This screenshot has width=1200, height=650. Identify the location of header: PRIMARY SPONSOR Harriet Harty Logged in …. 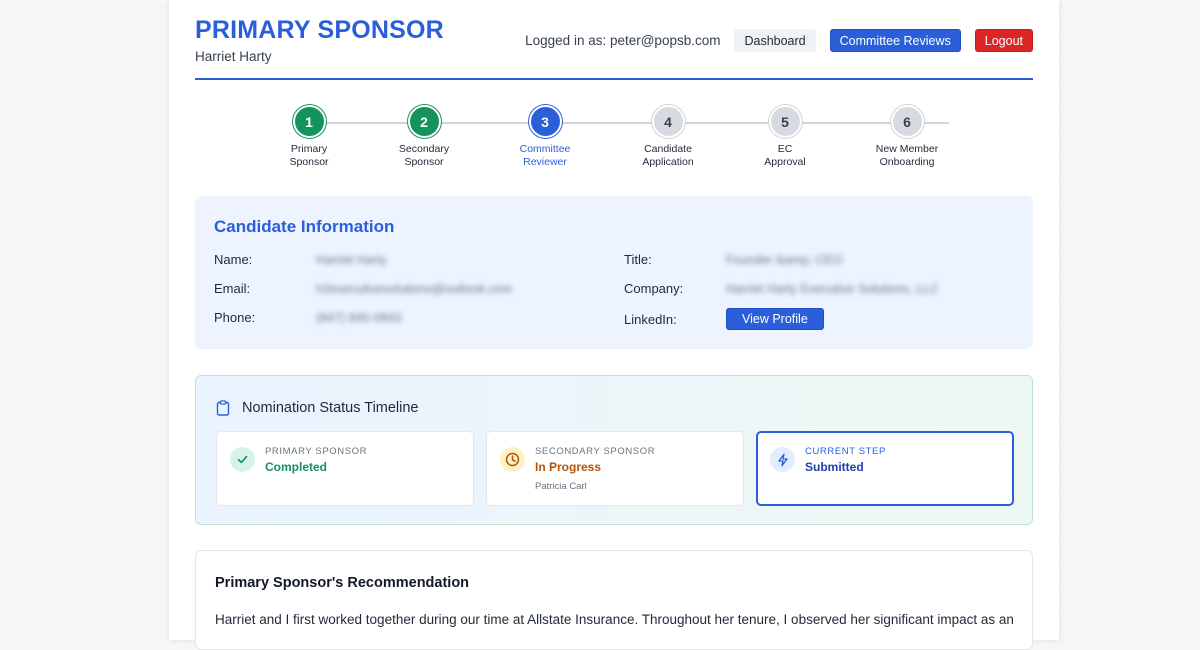
(614, 47).